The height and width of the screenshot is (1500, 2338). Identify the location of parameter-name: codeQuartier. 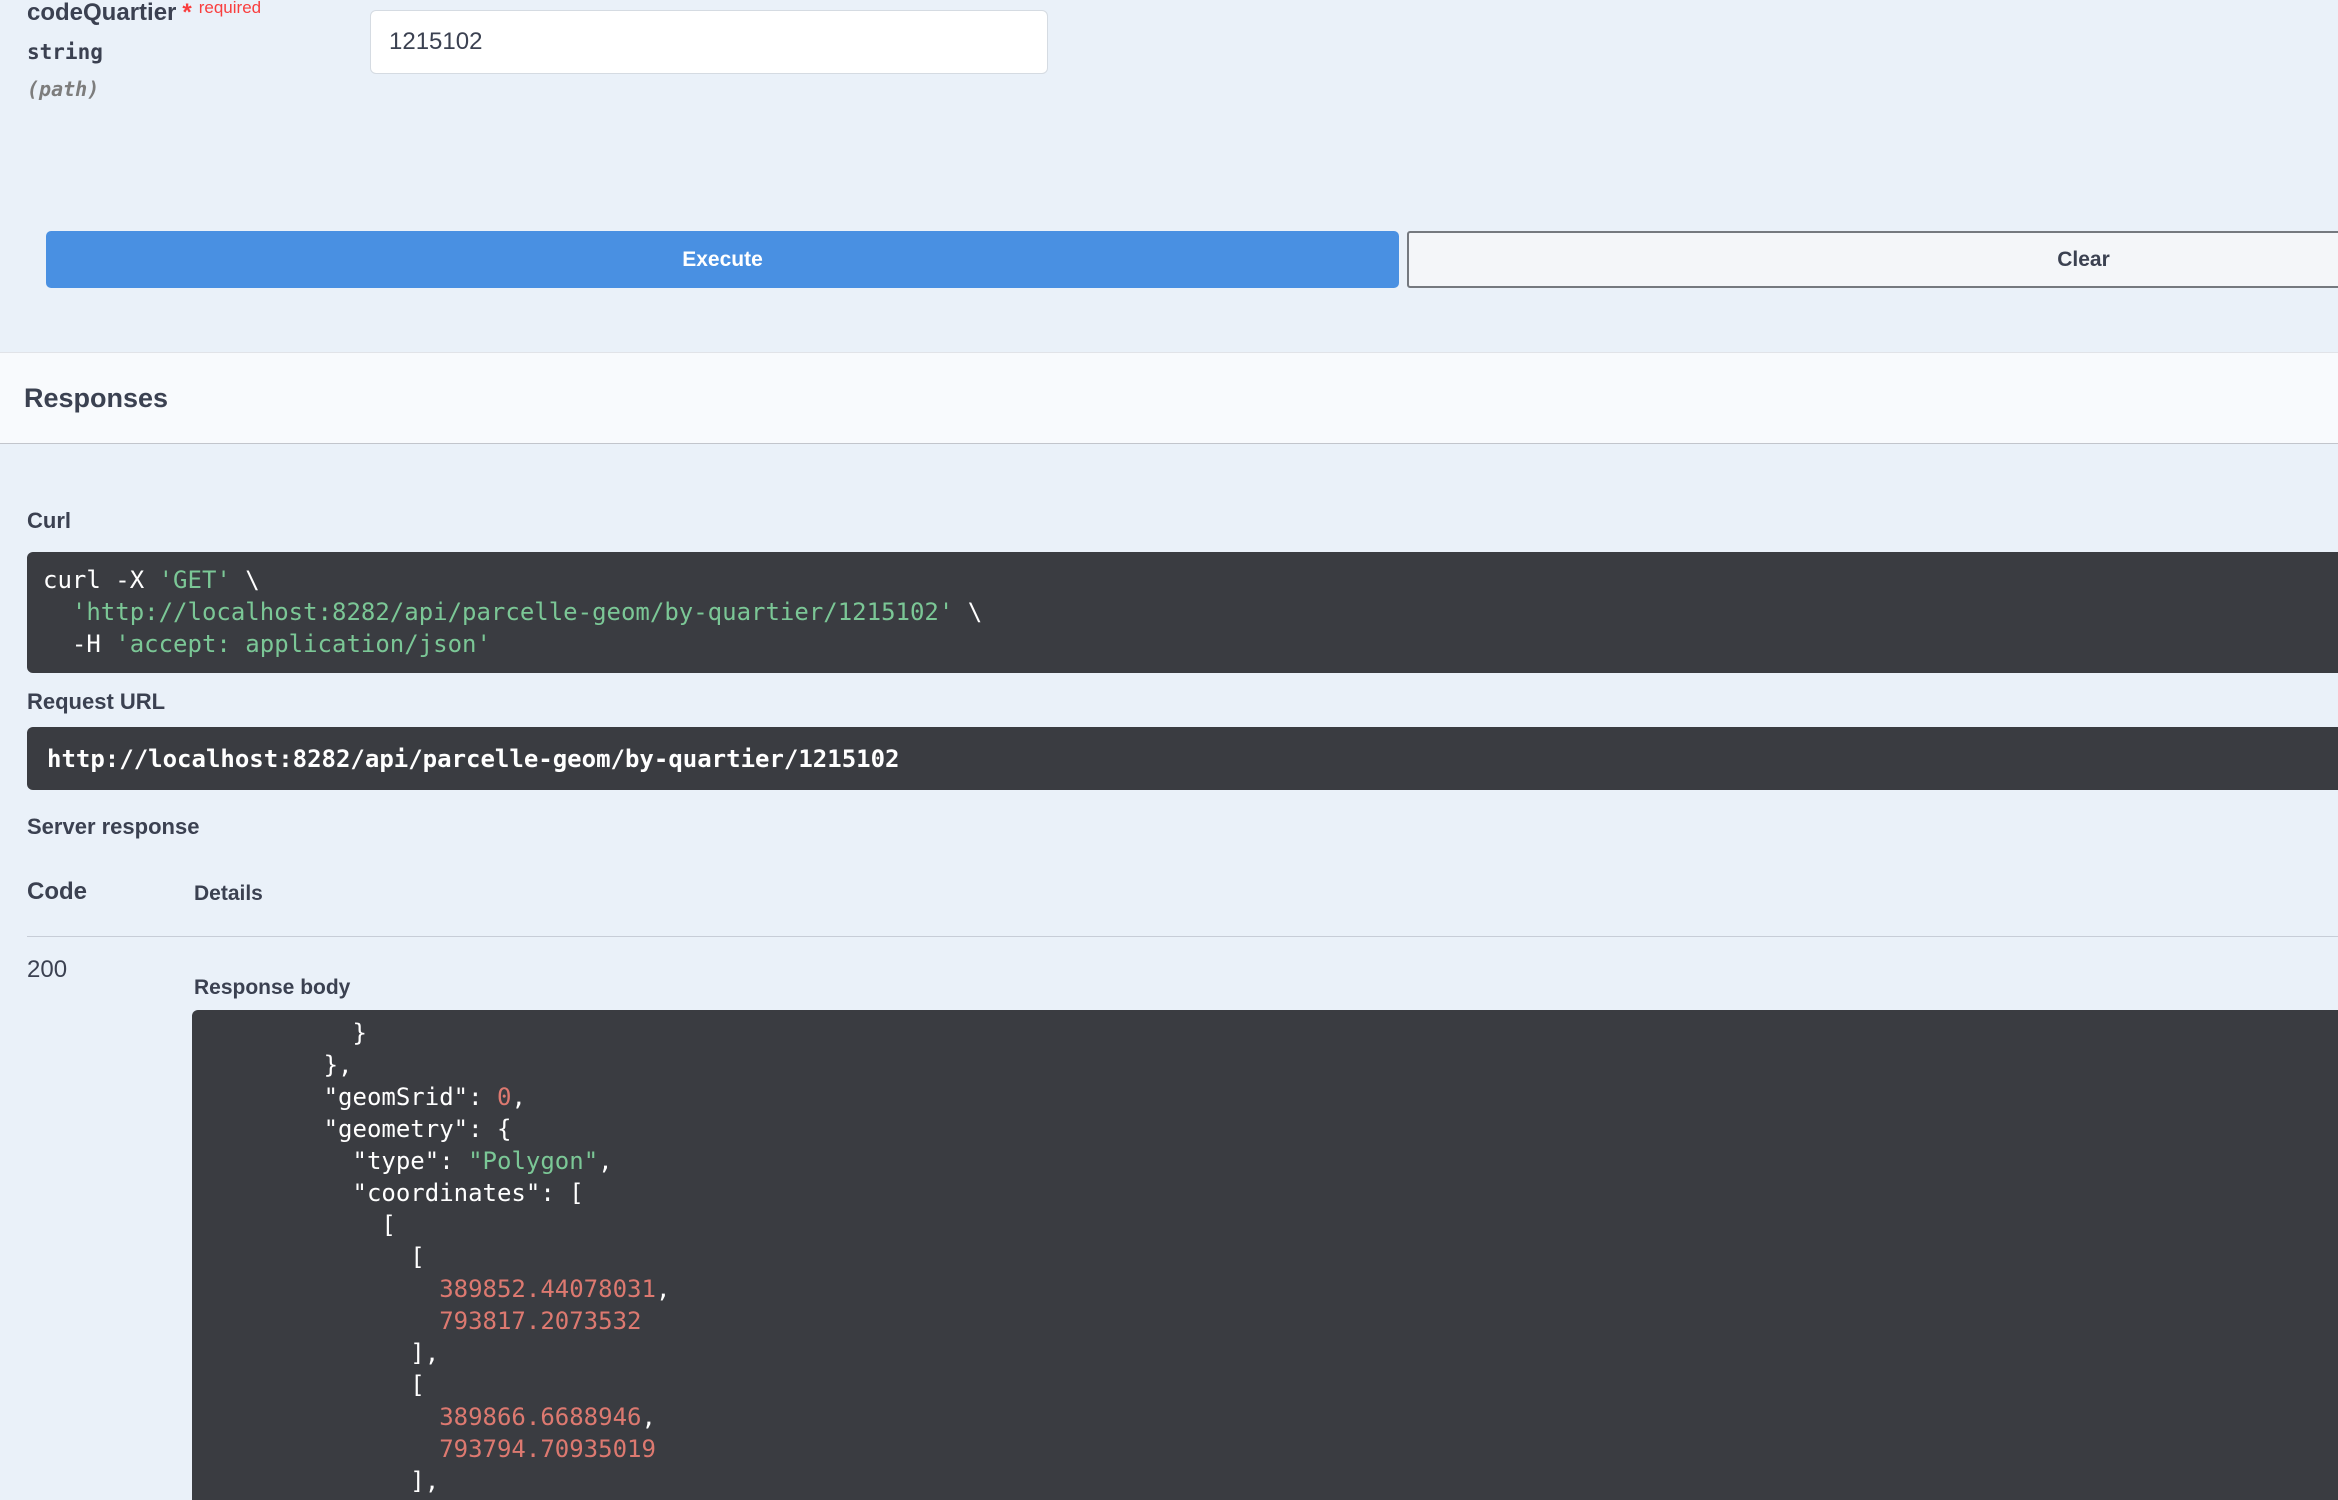
(102, 13).